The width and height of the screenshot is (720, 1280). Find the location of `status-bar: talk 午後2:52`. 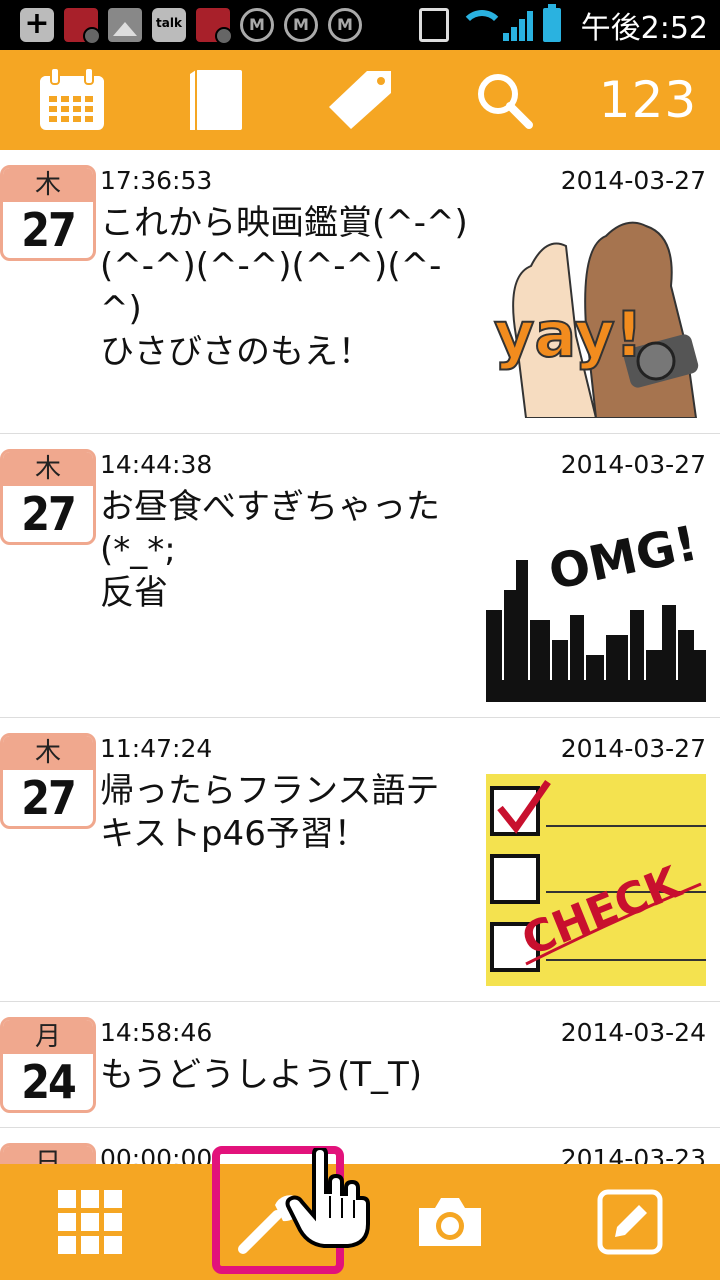

status-bar: talk 午後2:52 is located at coordinates (360, 25).